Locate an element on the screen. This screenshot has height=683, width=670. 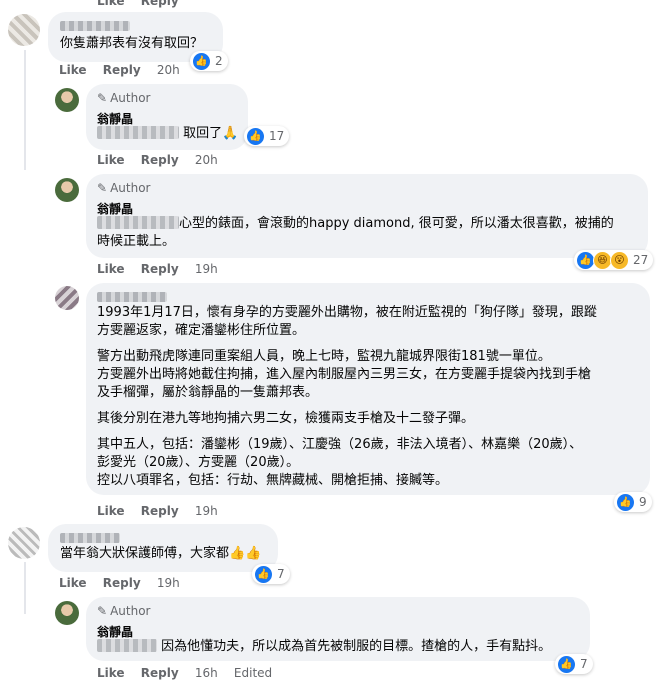
comment-text-line: 控以八項罪名，包括：行劫、無牌藏械、開槍拒捕、接贓等。 is located at coordinates (273, 480).